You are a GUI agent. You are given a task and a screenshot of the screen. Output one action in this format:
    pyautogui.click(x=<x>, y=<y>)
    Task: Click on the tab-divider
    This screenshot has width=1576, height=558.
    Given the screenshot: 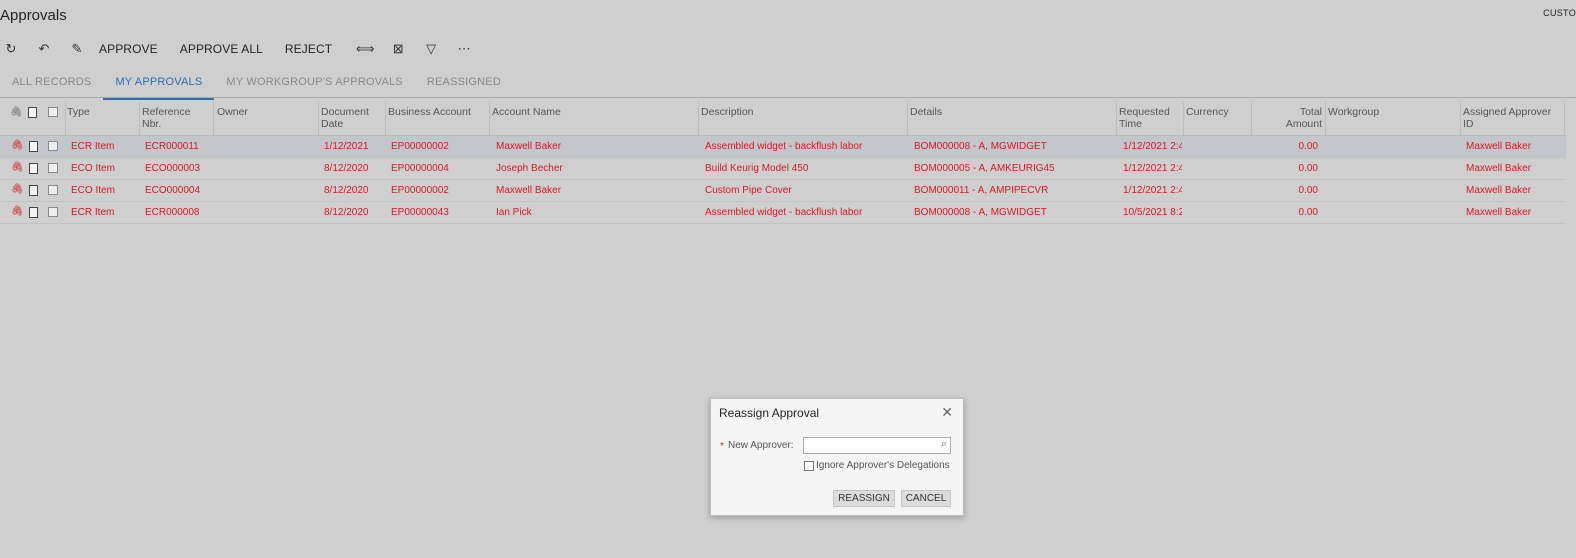 What is the action you would take?
    pyautogui.click(x=788, y=97)
    